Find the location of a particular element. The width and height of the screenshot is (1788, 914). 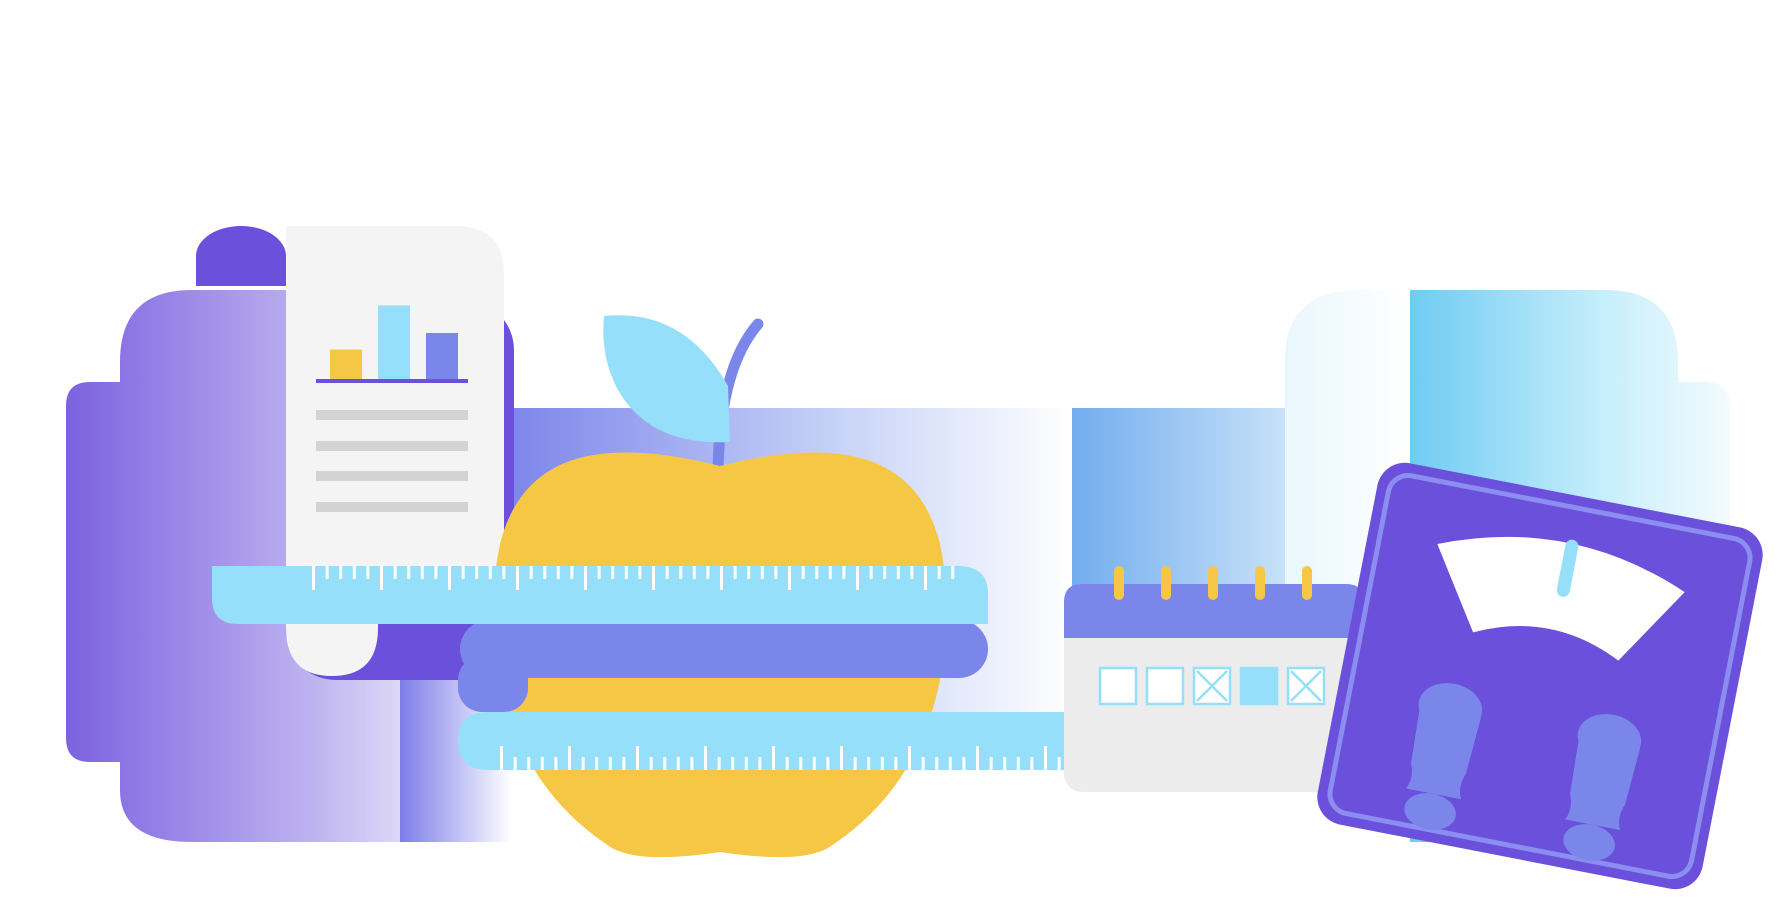

report-chart-baseline is located at coordinates (392, 381).